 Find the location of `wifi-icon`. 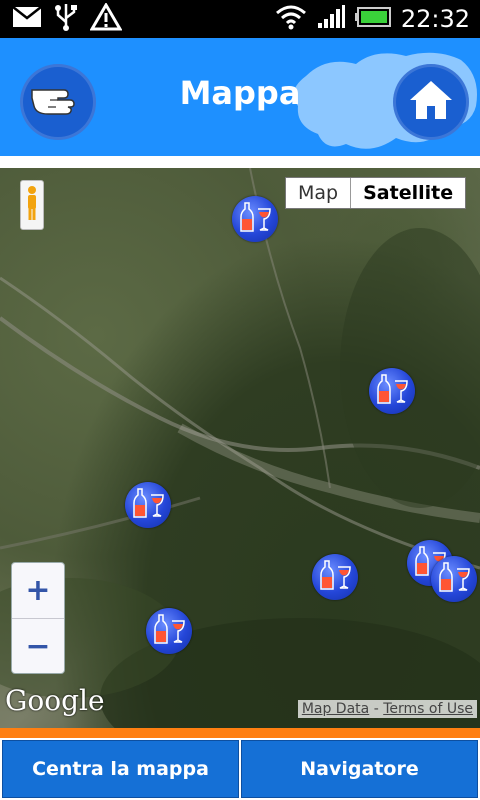

wifi-icon is located at coordinates (291, 19).